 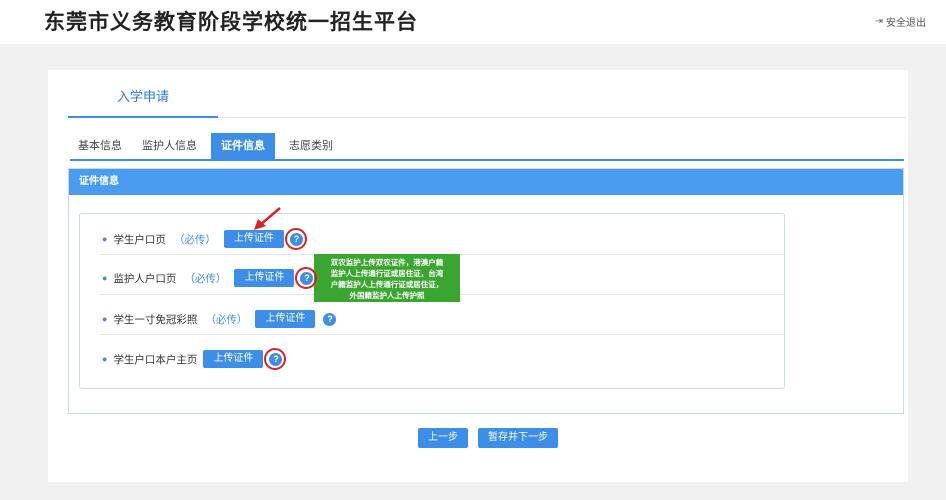 I want to click on header: 东莞市义务教育阶段学校统一招生平台 ⇥ 安全退出, so click(x=473, y=22).